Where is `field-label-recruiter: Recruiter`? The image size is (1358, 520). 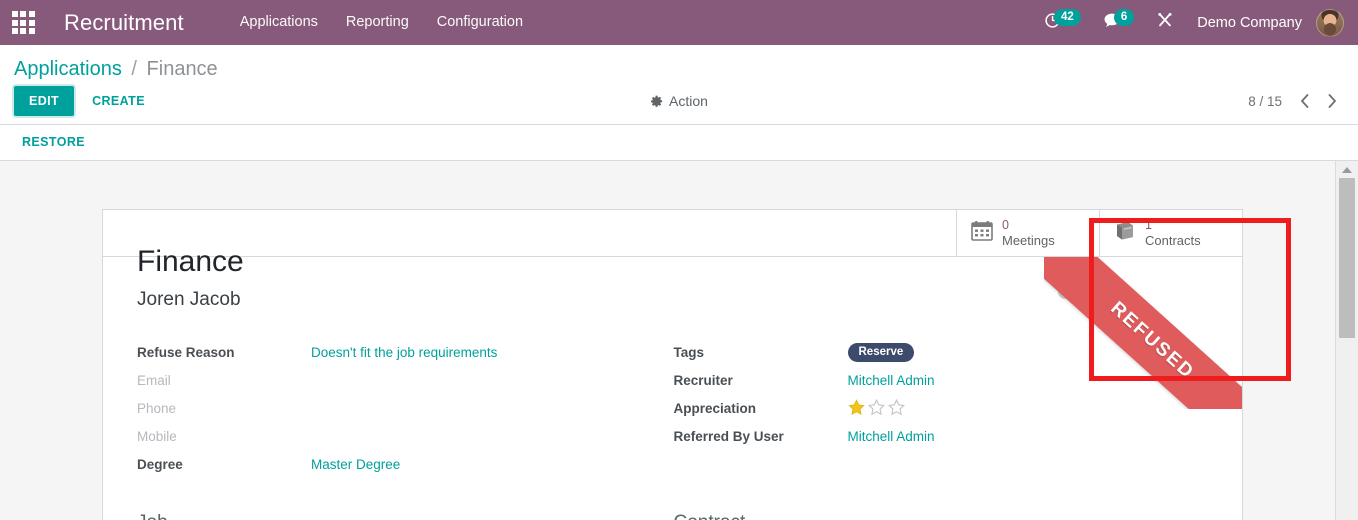 field-label-recruiter: Recruiter is located at coordinates (703, 380).